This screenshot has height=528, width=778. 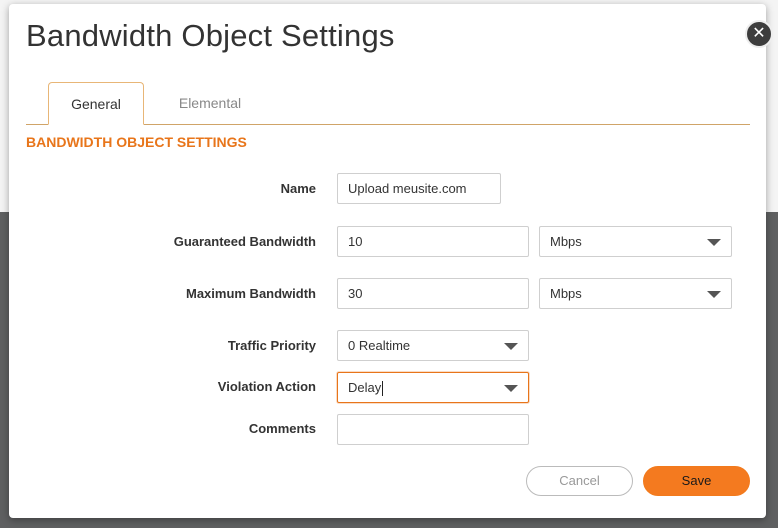 What do you see at coordinates (696, 481) in the screenshot?
I see `save-button: Save` at bounding box center [696, 481].